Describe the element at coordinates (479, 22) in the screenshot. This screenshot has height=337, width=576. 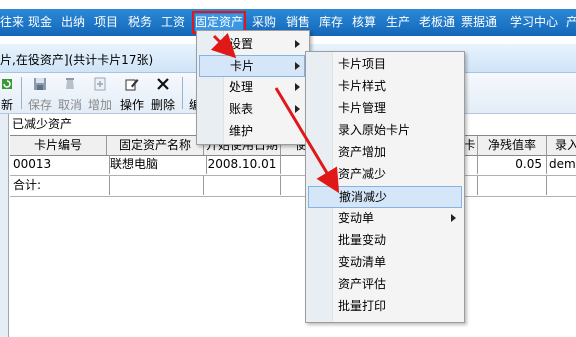
I see `menu-piaojutong: 票据通` at that location.